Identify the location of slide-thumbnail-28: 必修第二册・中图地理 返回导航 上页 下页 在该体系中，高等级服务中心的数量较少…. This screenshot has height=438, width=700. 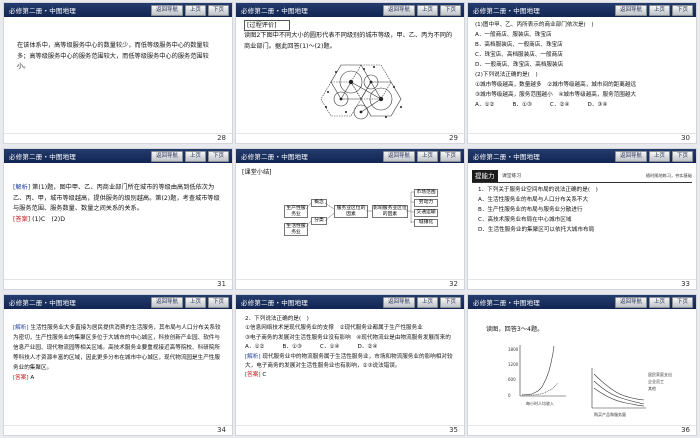
(118, 73).